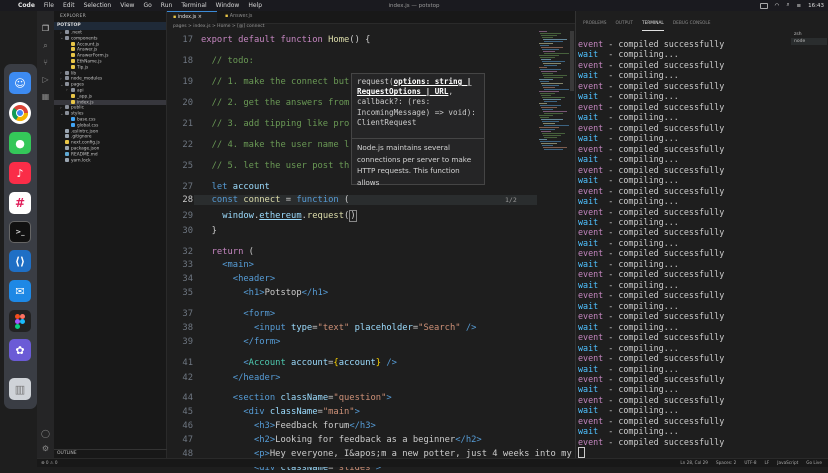 The width and height of the screenshot is (828, 473). What do you see at coordinates (20, 83) in the screenshot?
I see `finder-icon: ☺` at bounding box center [20, 83].